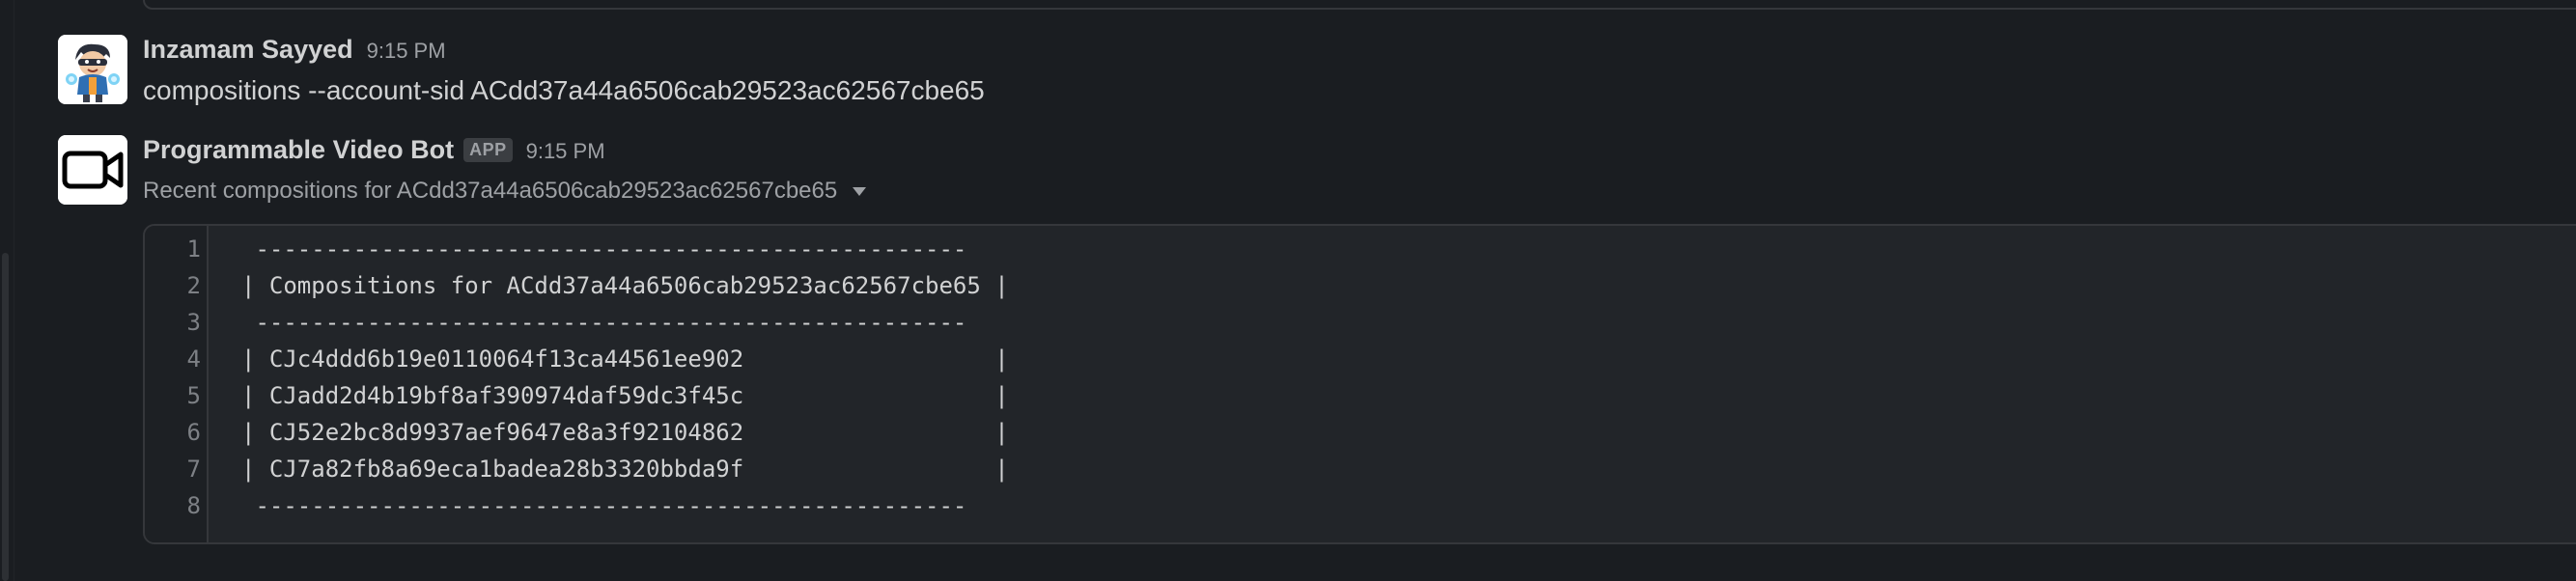 The height and width of the screenshot is (581, 2576). What do you see at coordinates (194, 323) in the screenshot?
I see `line-number: 3` at bounding box center [194, 323].